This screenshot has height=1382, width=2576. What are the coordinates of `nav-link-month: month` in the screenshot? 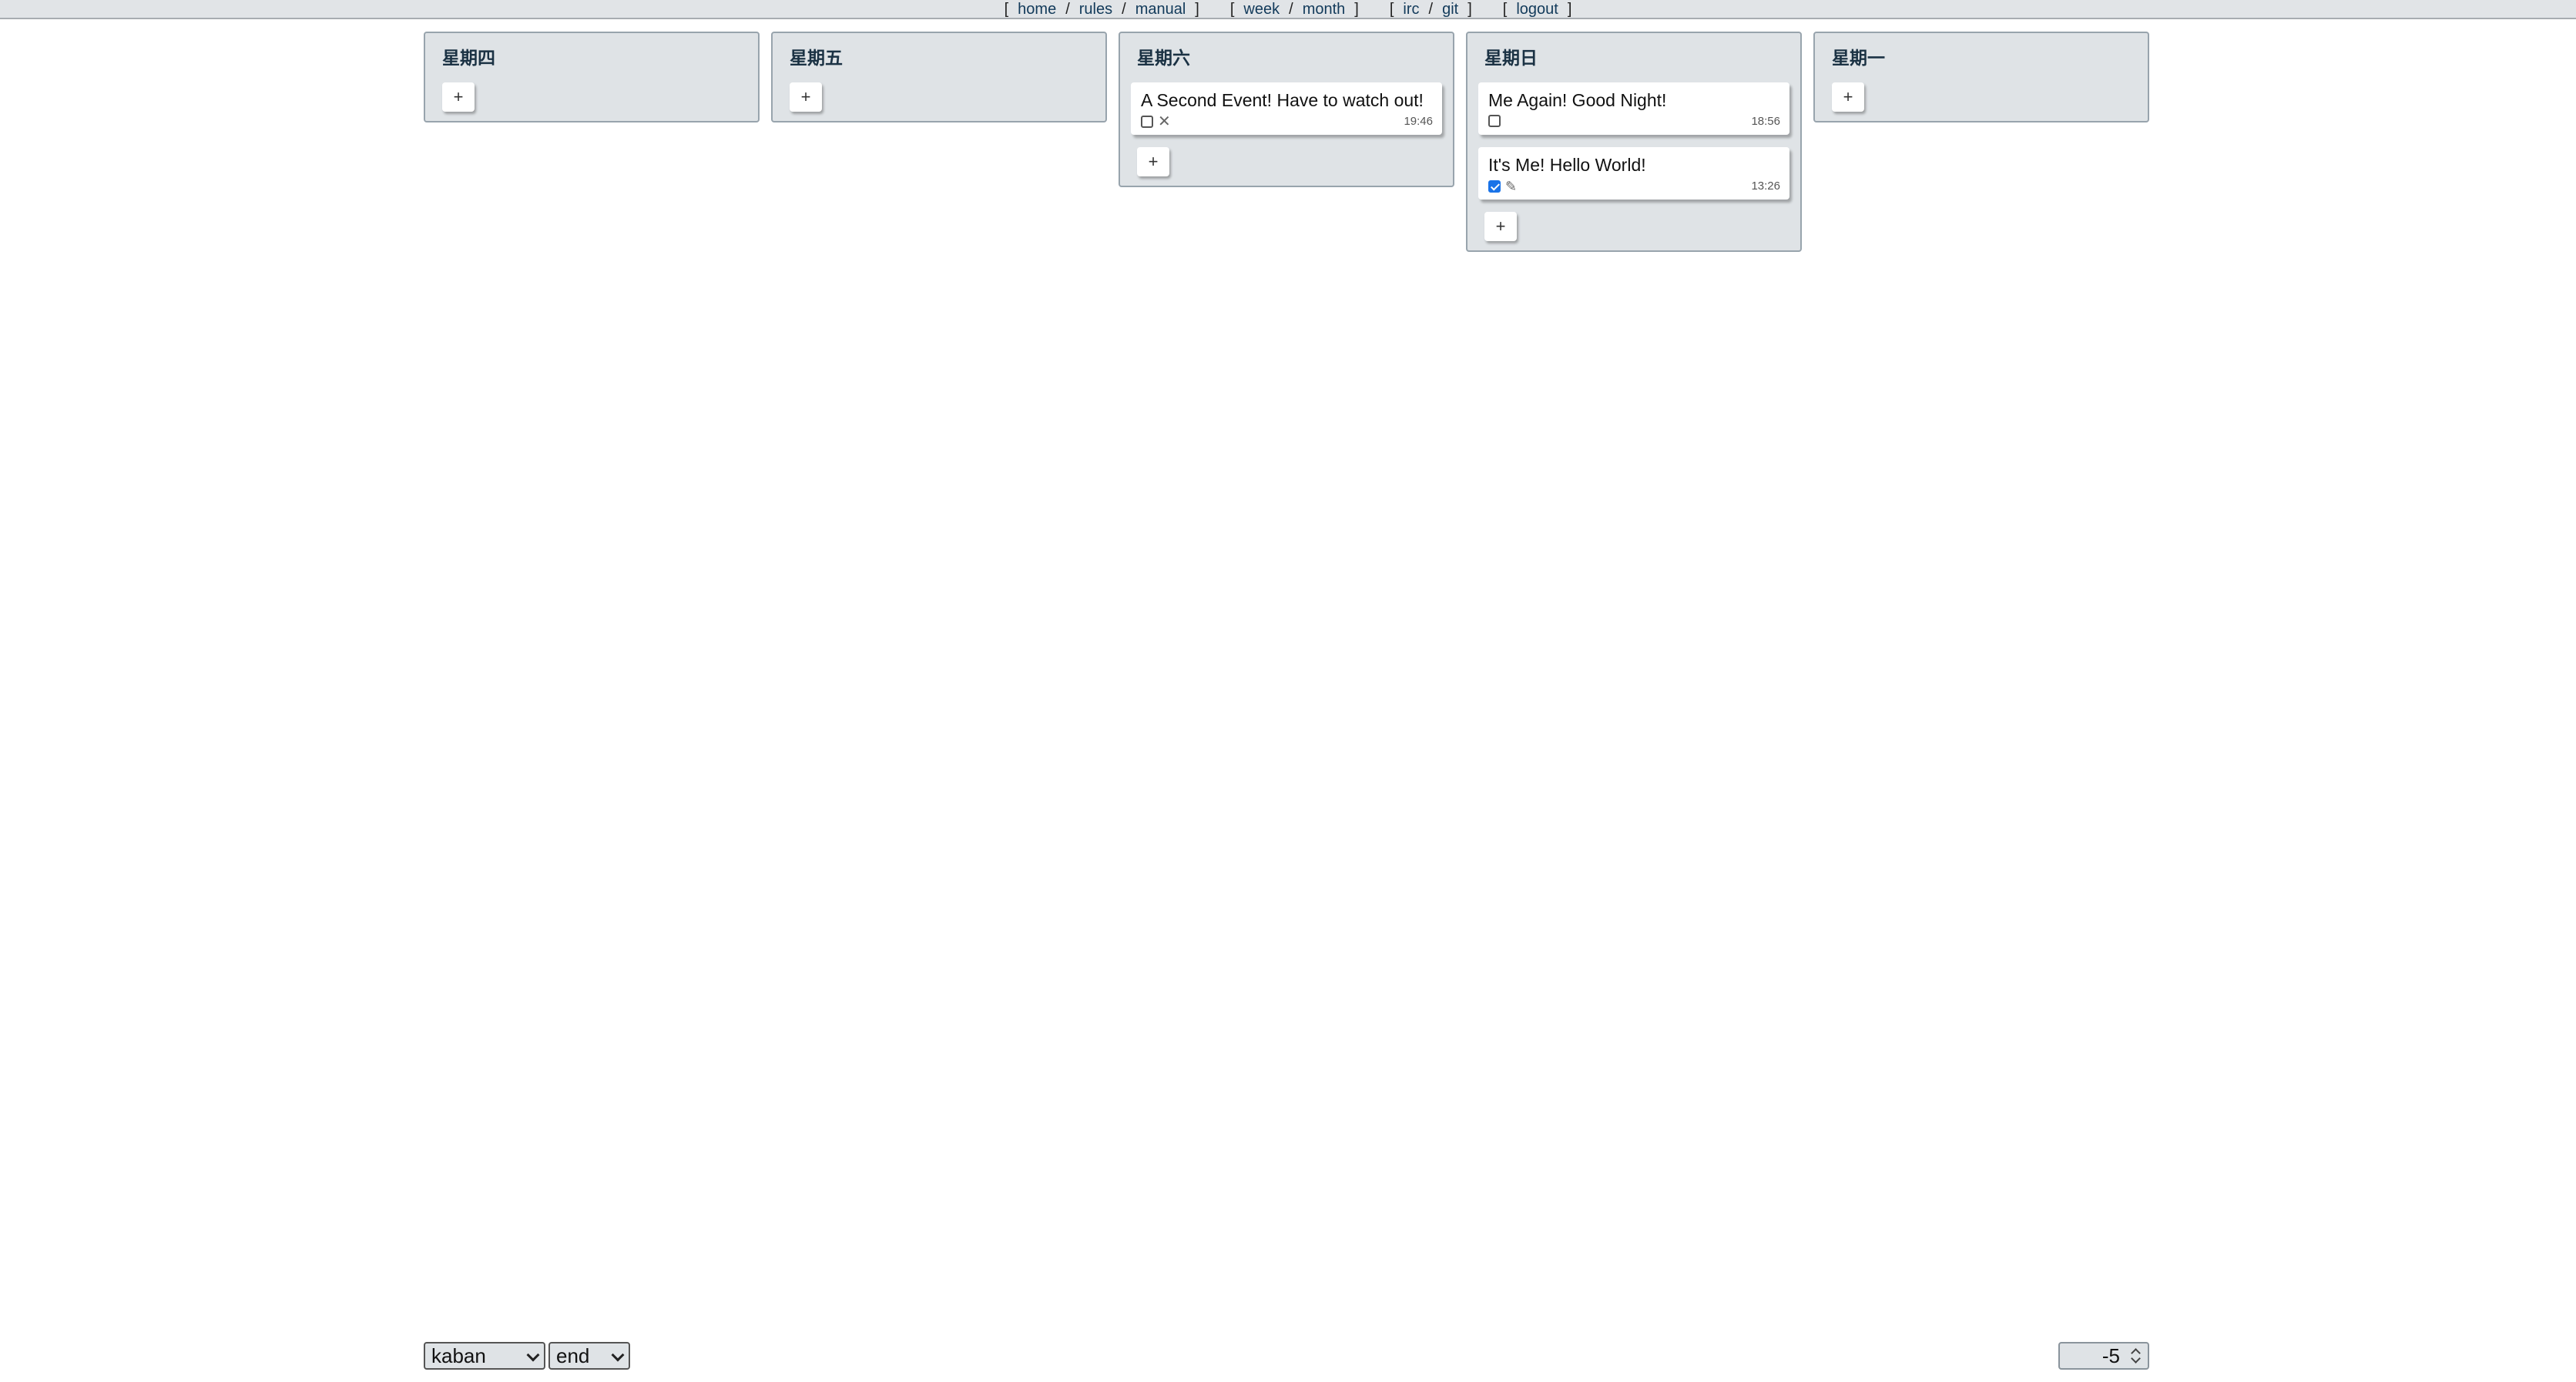 It's located at (1324, 9).